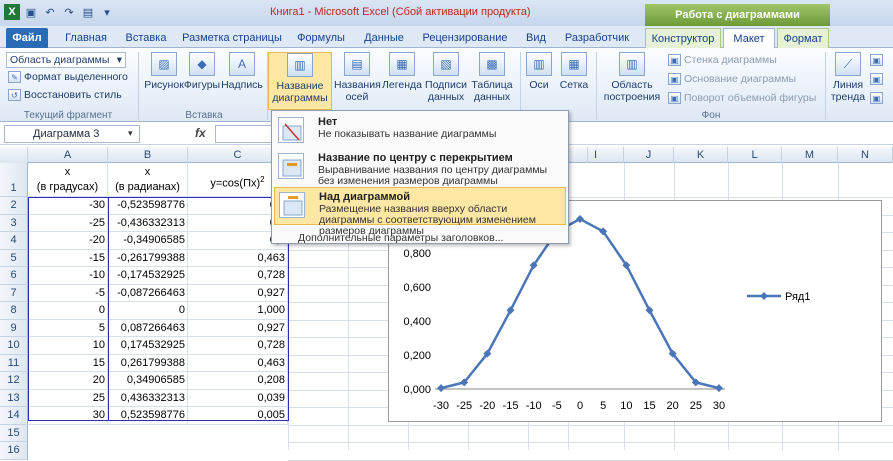 Image resolution: width=893 pixels, height=461 pixels. I want to click on cell-b1: x (в радианах), so click(148, 180).